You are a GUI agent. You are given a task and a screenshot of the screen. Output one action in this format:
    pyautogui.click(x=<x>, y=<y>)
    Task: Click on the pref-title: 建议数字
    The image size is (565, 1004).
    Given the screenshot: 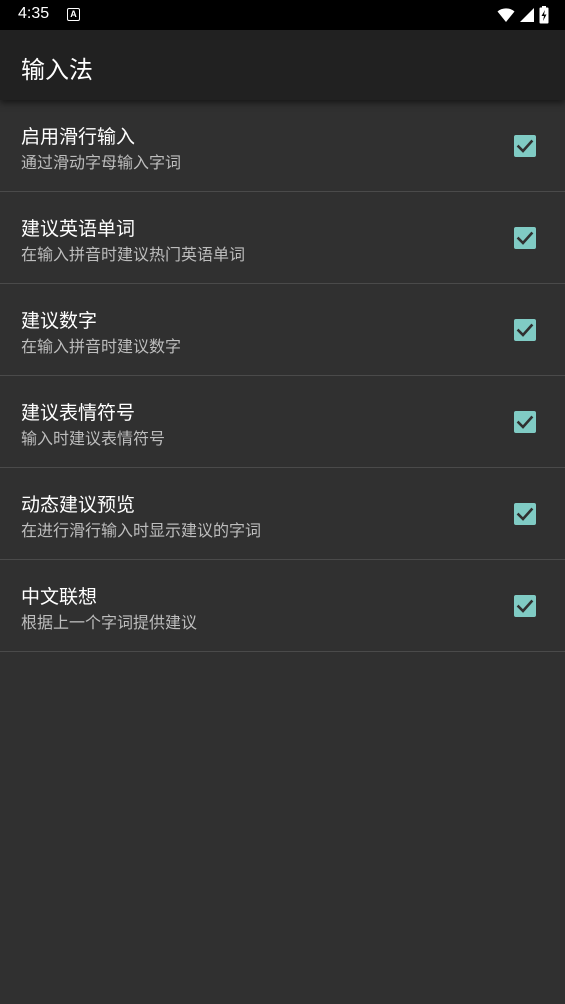 What is the action you would take?
    pyautogui.click(x=59, y=321)
    